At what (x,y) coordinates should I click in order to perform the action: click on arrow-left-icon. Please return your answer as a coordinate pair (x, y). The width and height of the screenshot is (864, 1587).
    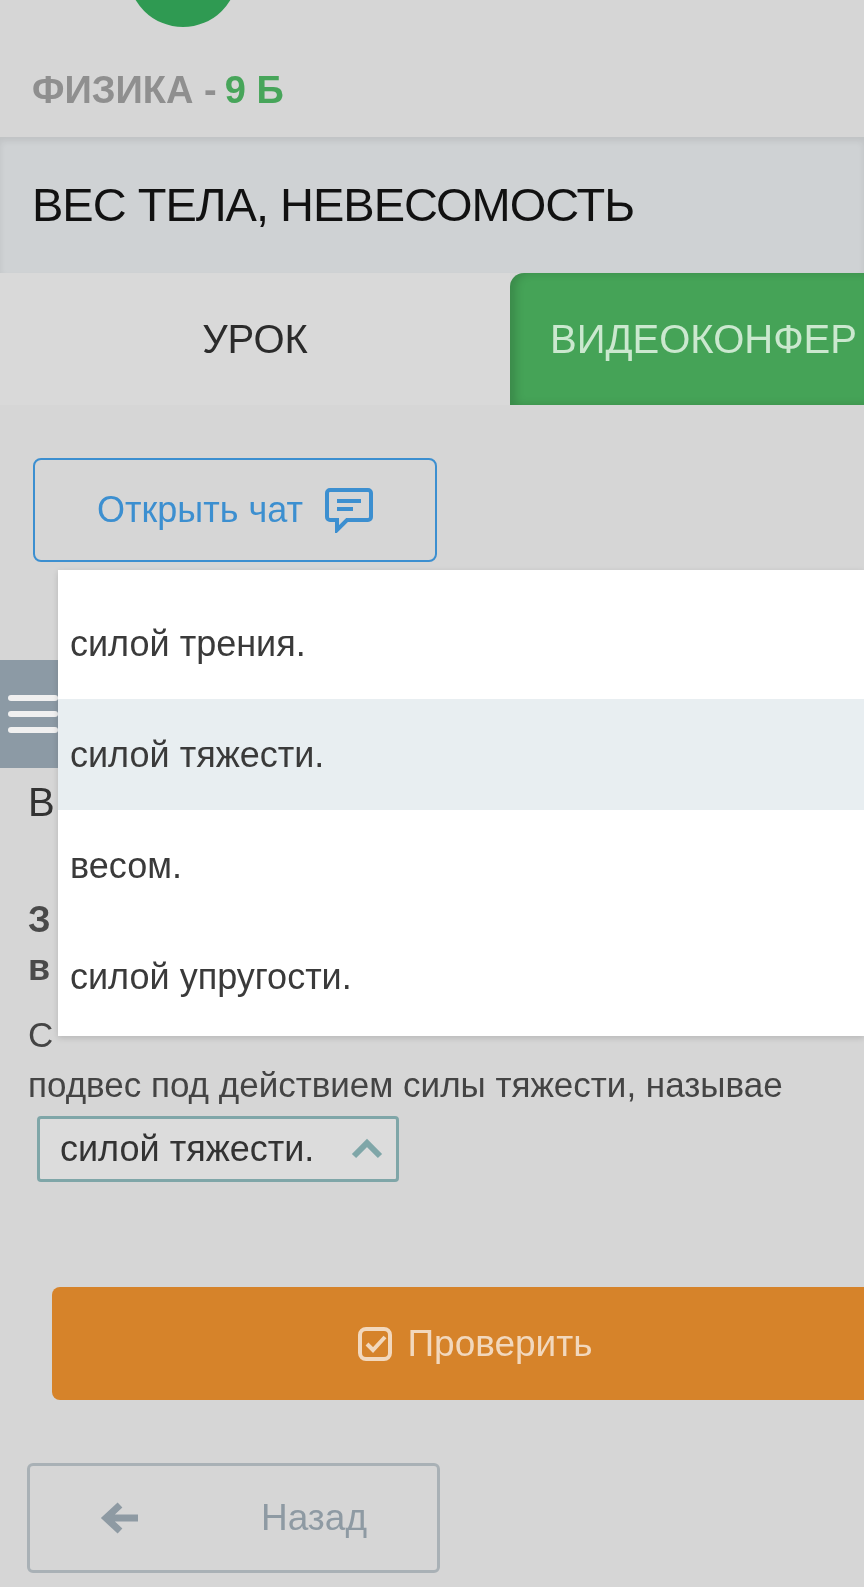
    Looking at the image, I should click on (120, 1518).